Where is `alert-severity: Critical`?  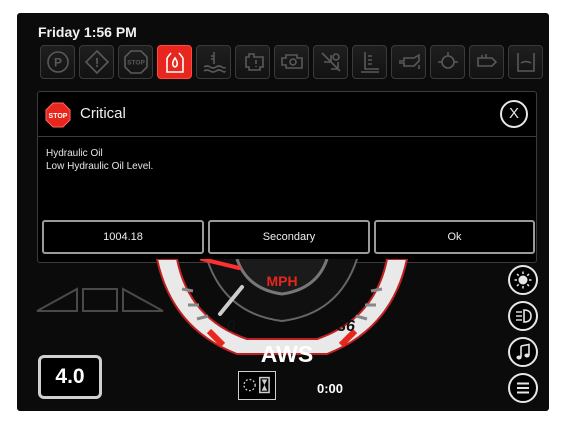 alert-severity: Critical is located at coordinates (103, 113).